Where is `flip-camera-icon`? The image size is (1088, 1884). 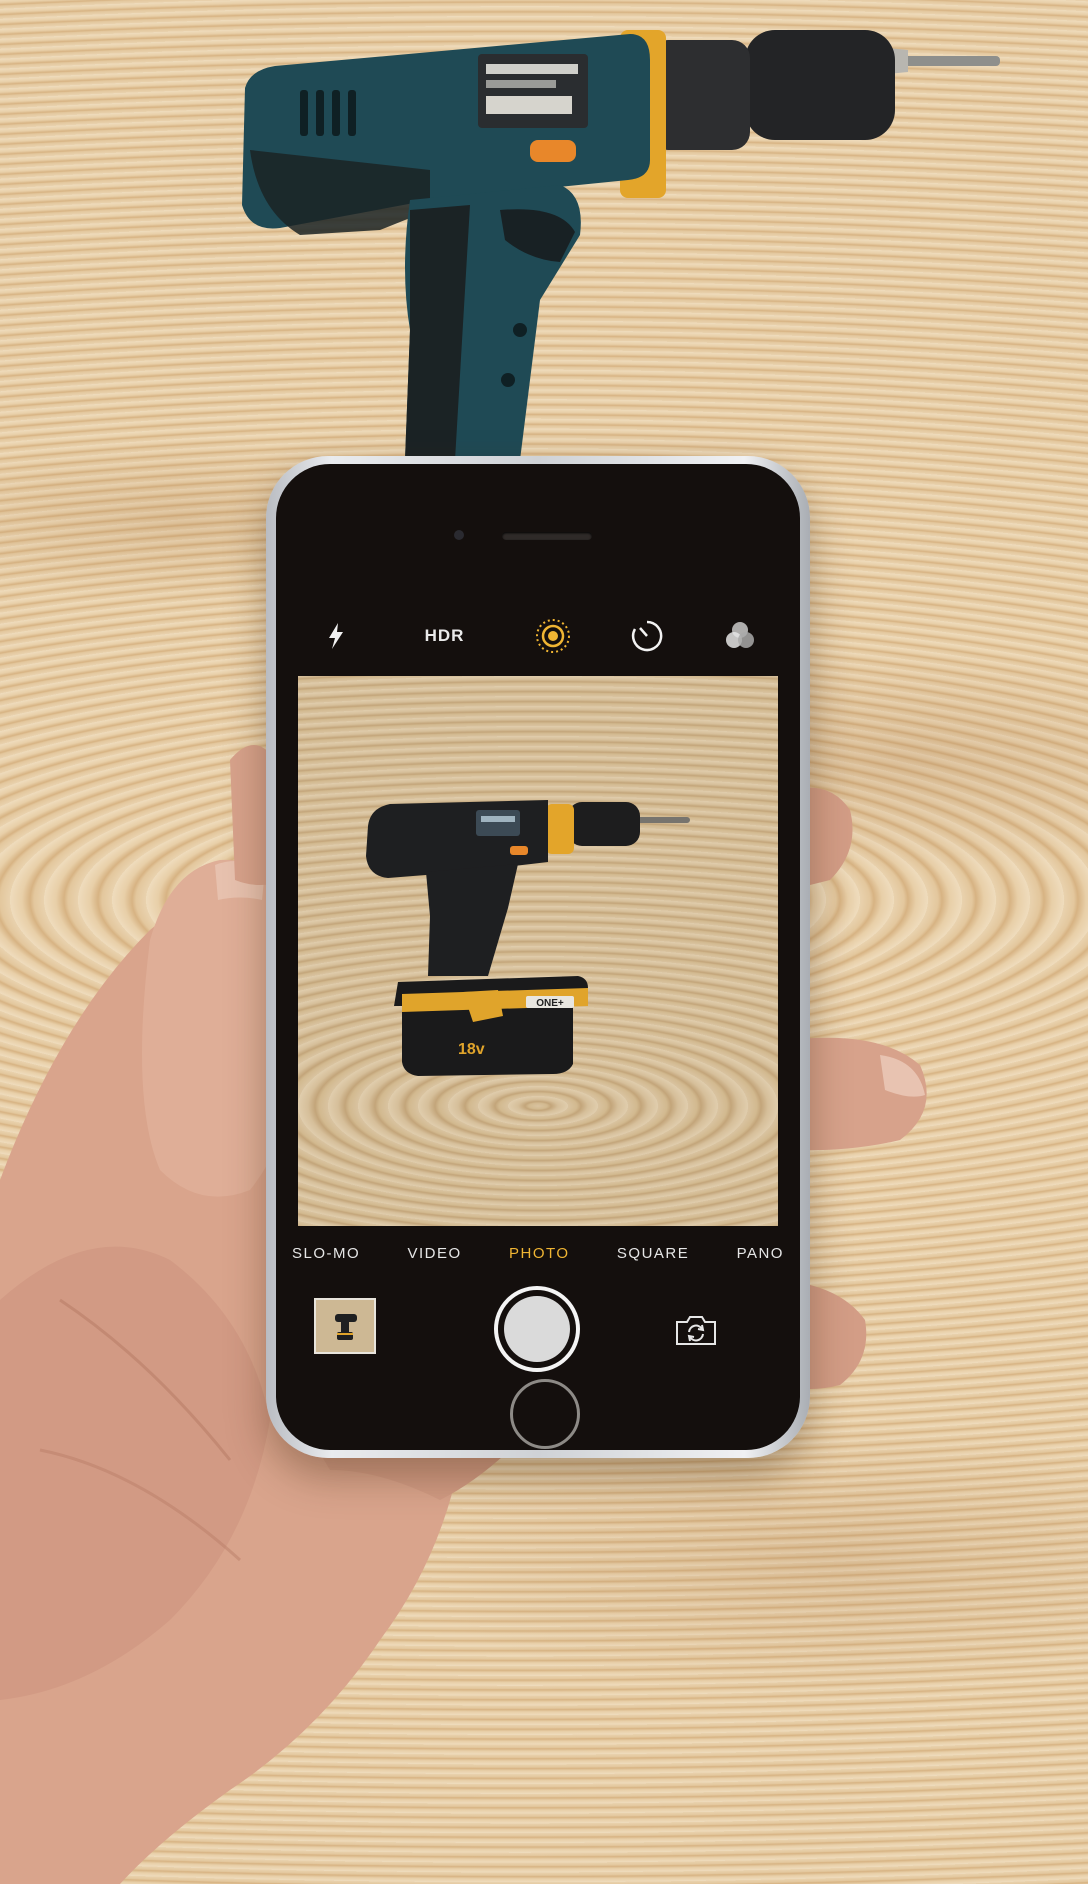 flip-camera-icon is located at coordinates (696, 1330).